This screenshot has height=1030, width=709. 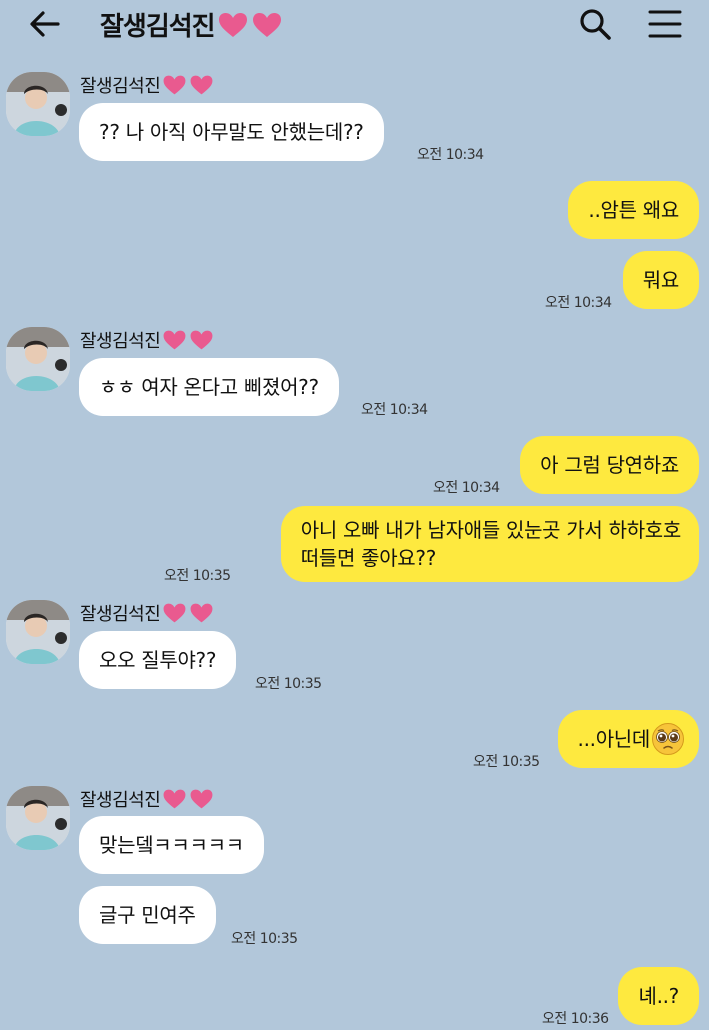 I want to click on message-bubble-outgoing: 뭐요, so click(x=660, y=280).